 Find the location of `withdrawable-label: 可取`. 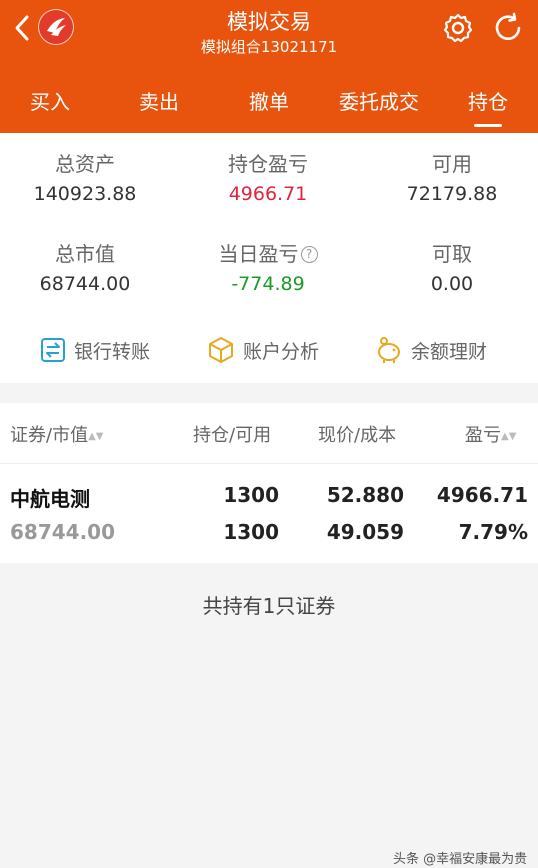

withdrawable-label: 可取 is located at coordinates (452, 254).